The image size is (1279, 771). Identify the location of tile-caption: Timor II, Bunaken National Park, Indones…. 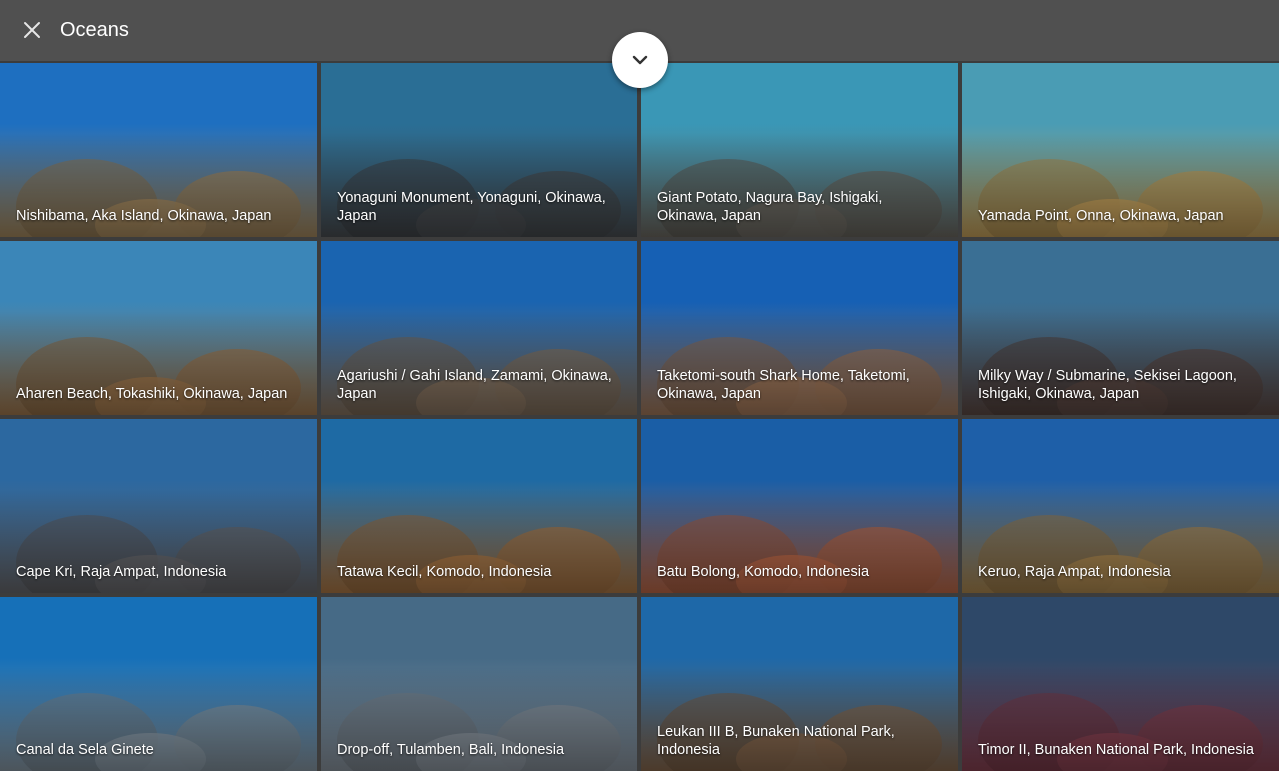
(1116, 750).